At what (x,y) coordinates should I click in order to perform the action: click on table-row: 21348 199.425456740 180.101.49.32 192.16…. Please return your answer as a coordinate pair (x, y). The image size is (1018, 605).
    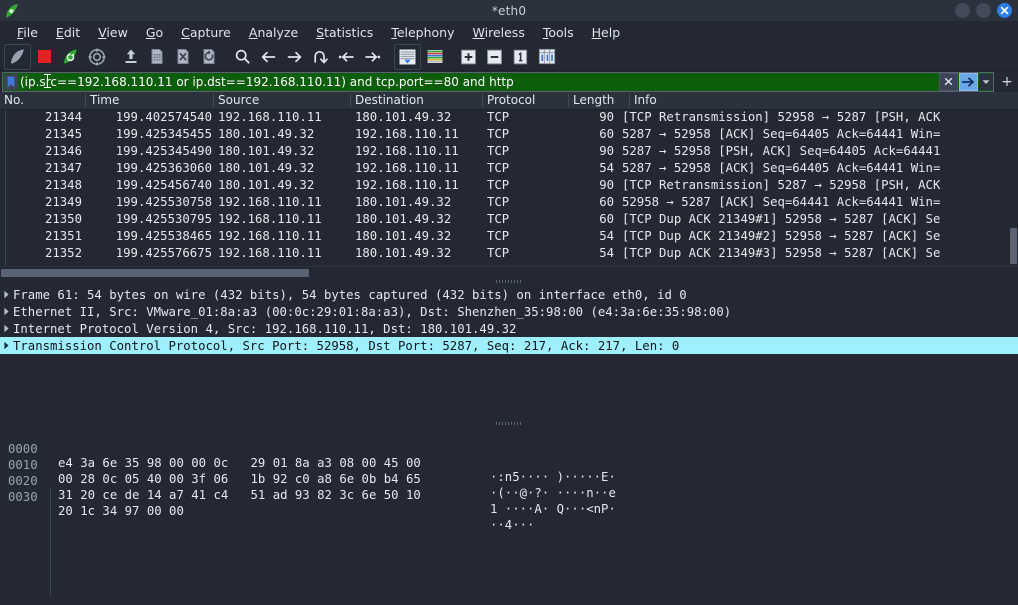
    Looking at the image, I should click on (509, 186).